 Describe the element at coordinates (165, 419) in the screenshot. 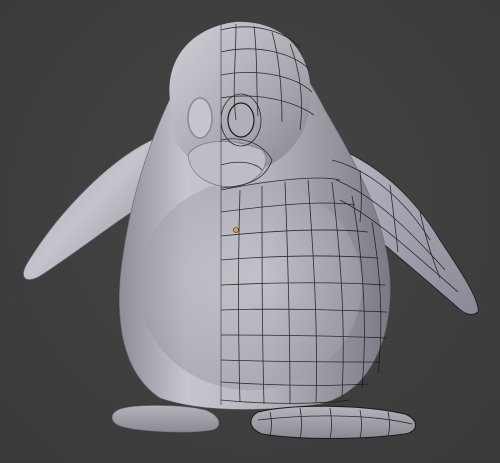

I see `left-foot` at that location.